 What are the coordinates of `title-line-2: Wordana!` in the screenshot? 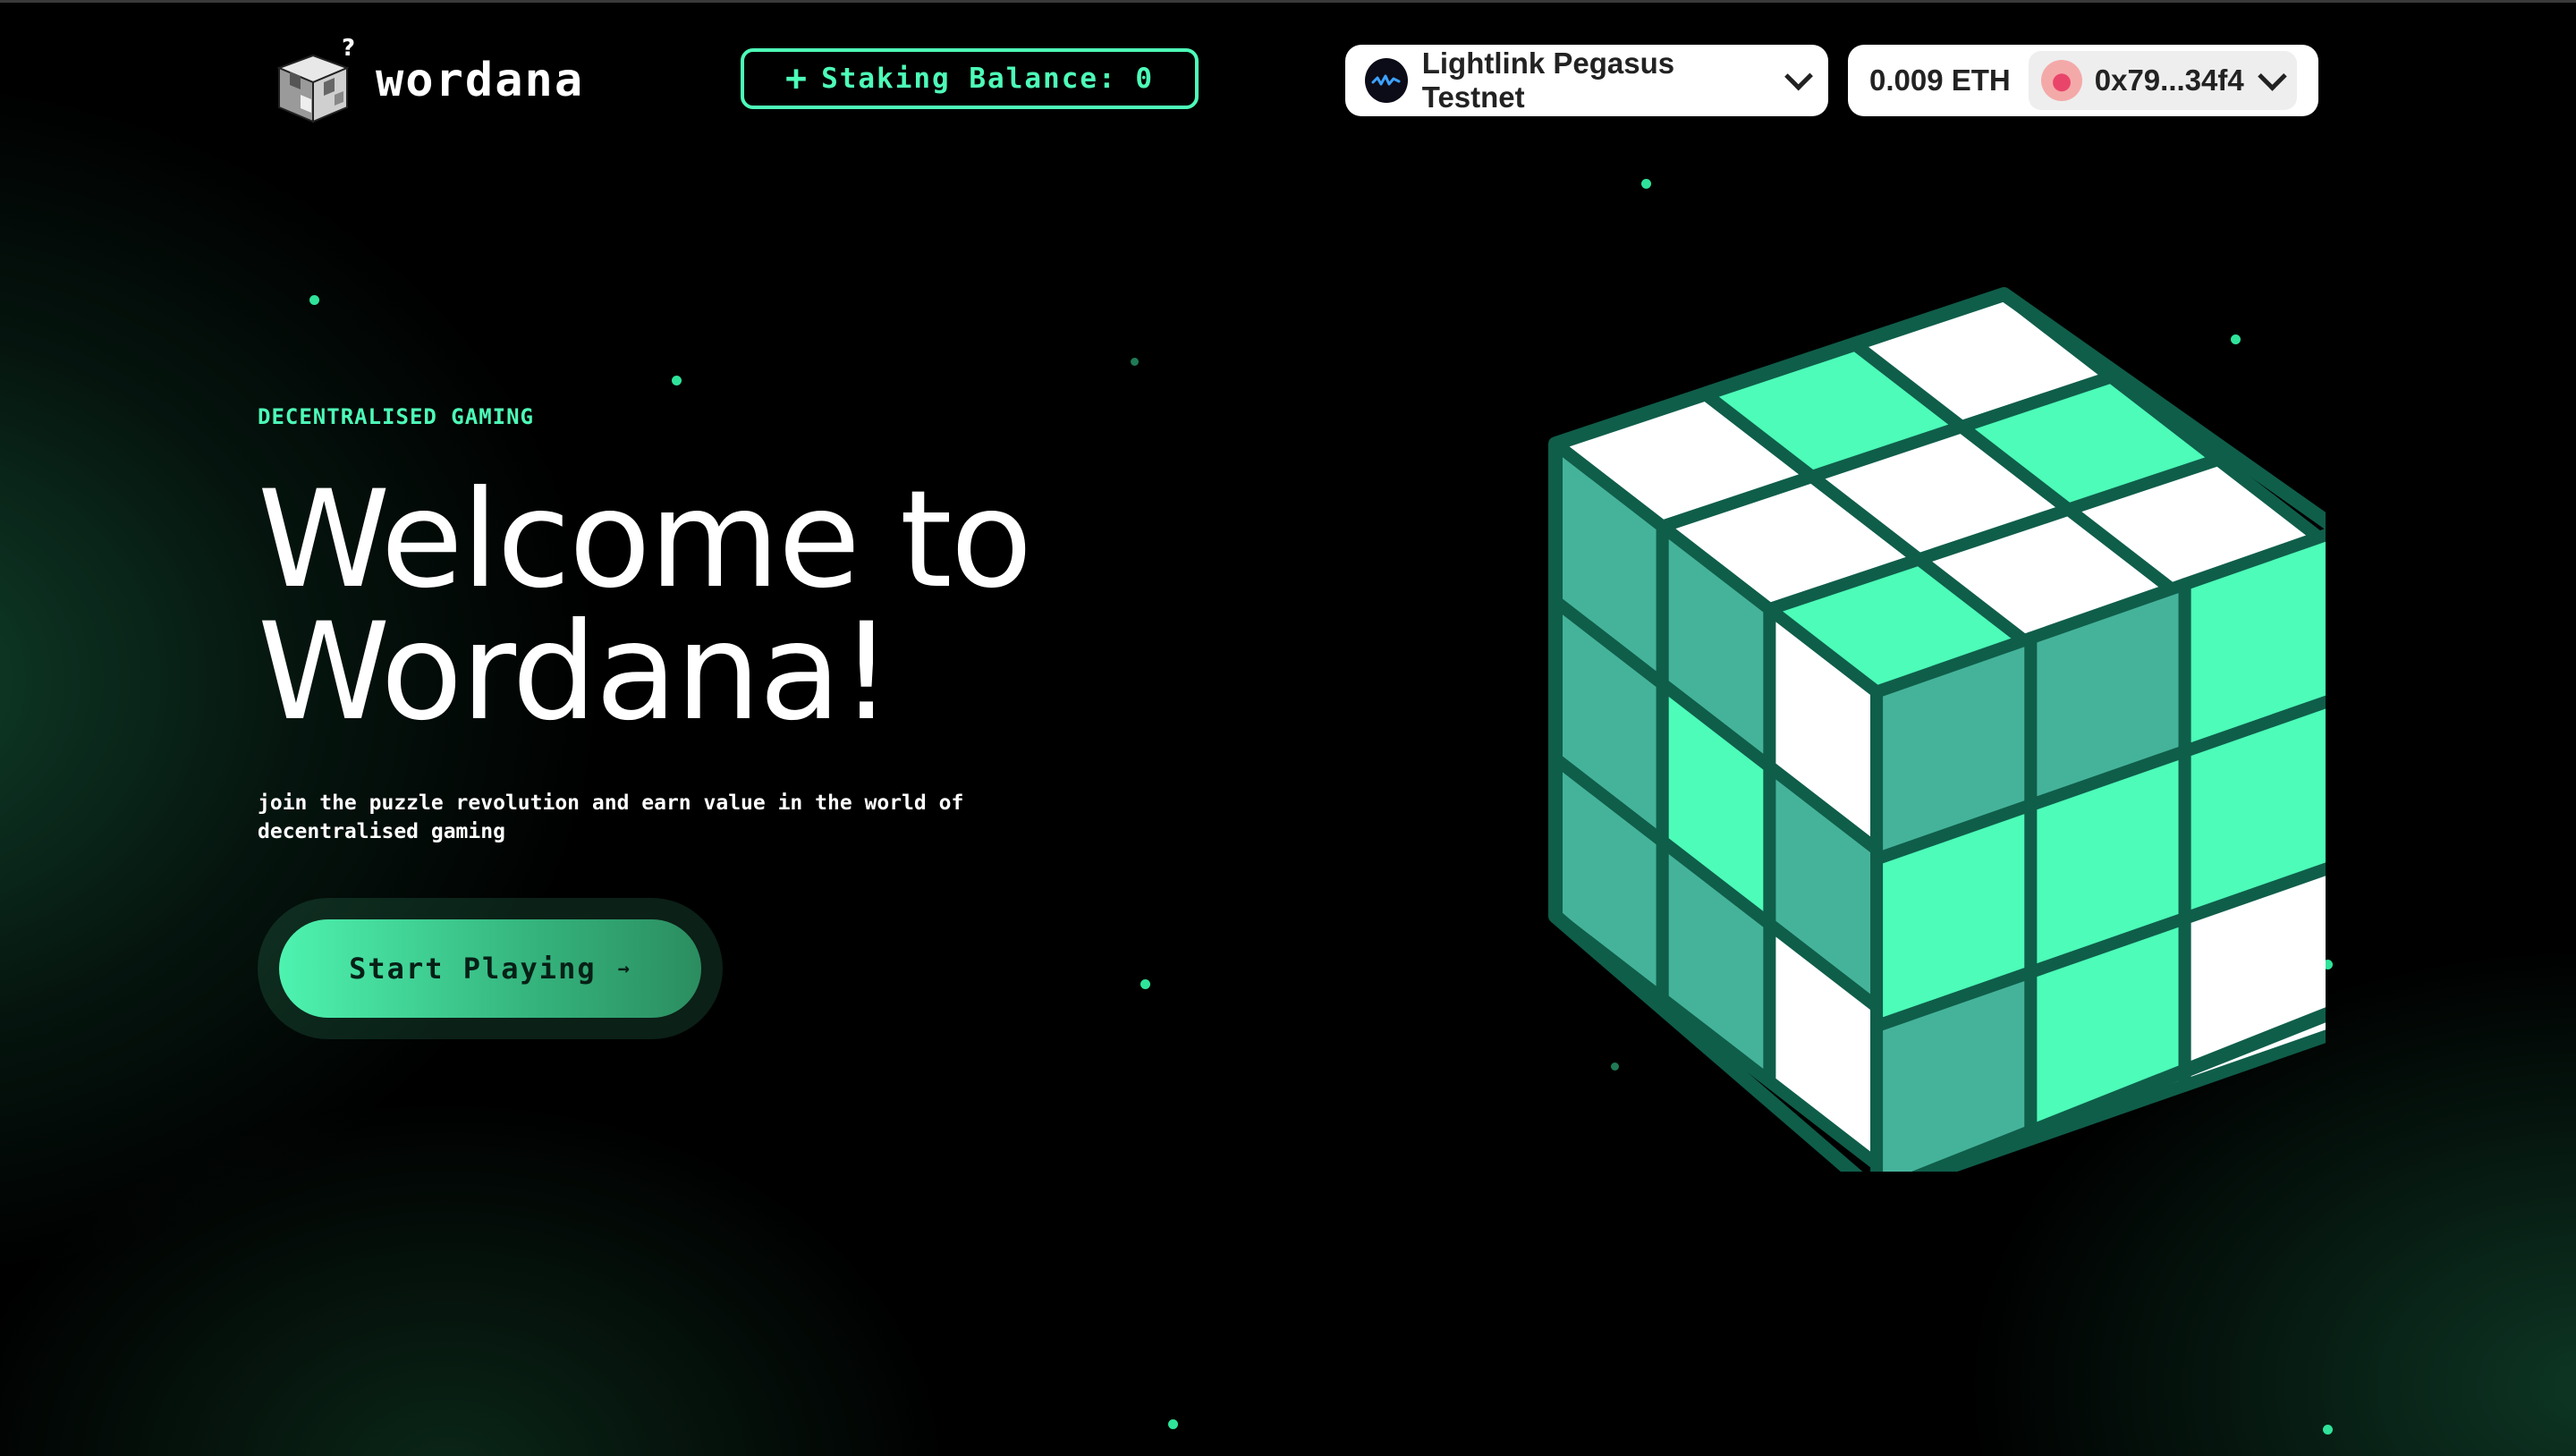 It's located at (576, 672).